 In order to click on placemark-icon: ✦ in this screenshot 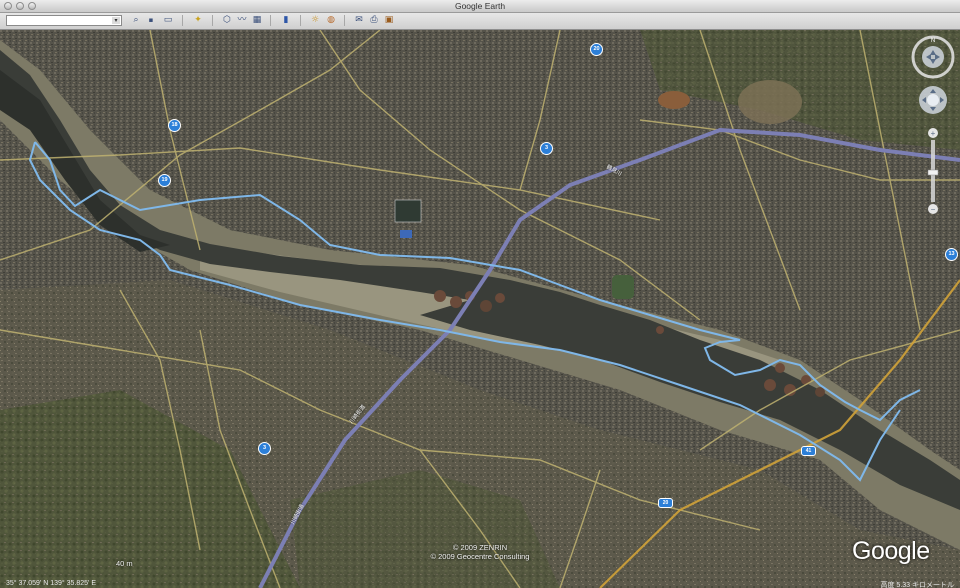, I will do `click(198, 20)`.